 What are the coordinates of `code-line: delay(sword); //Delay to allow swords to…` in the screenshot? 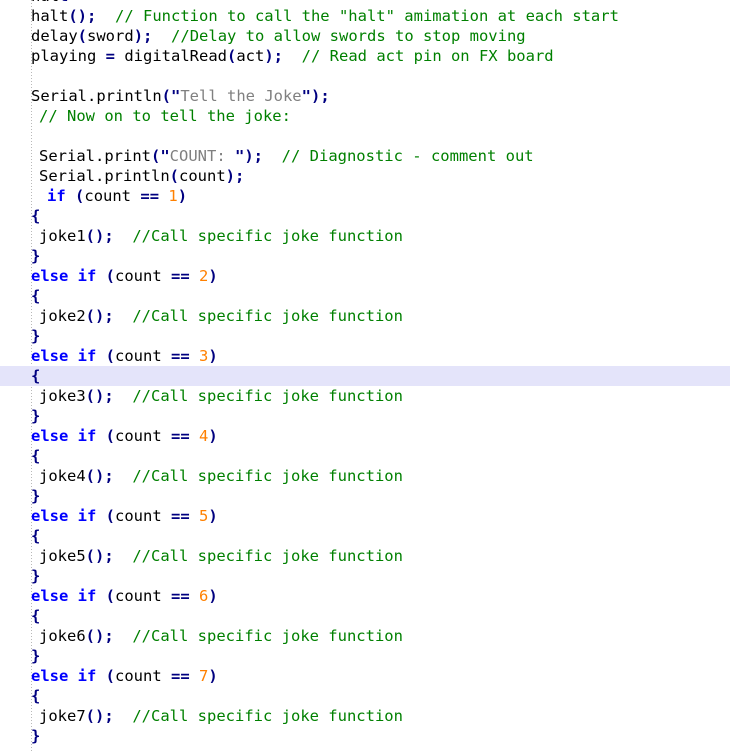 It's located at (365, 36).